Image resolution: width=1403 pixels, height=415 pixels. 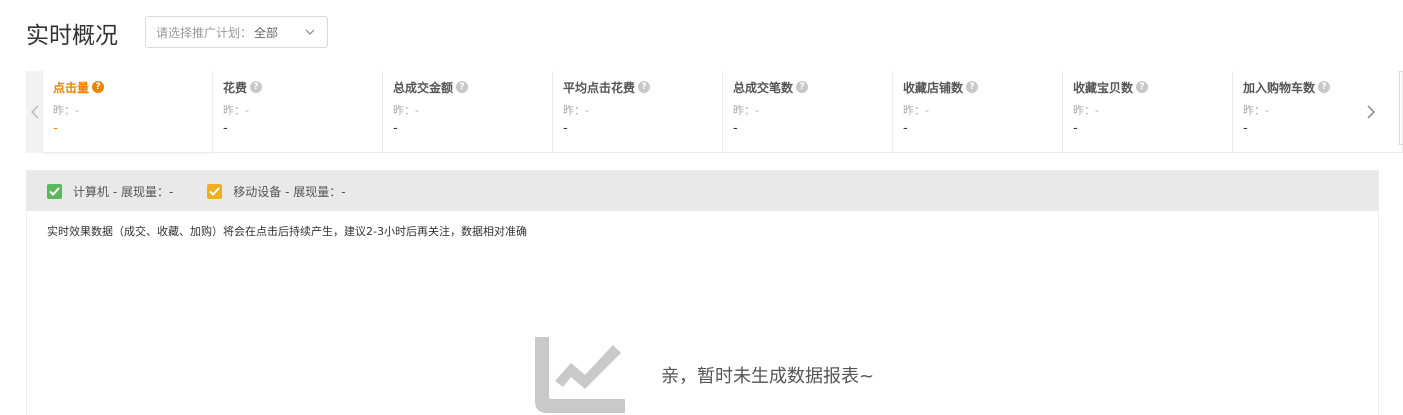 I want to click on metric-card-cost: 花费 ? 昨：- -, so click(x=298, y=112).